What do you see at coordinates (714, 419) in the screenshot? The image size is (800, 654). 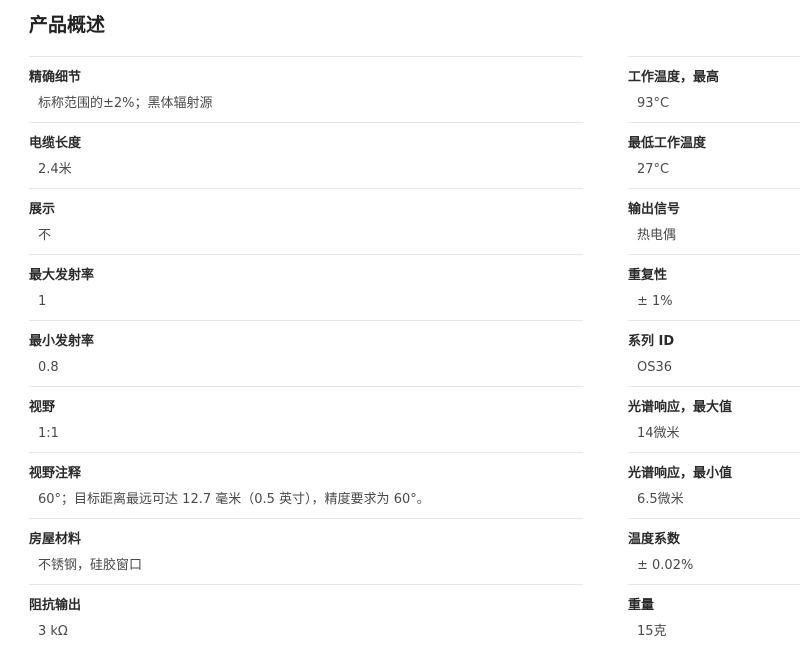 I see `spec-row: 光谱响应，最大值 14微米` at bounding box center [714, 419].